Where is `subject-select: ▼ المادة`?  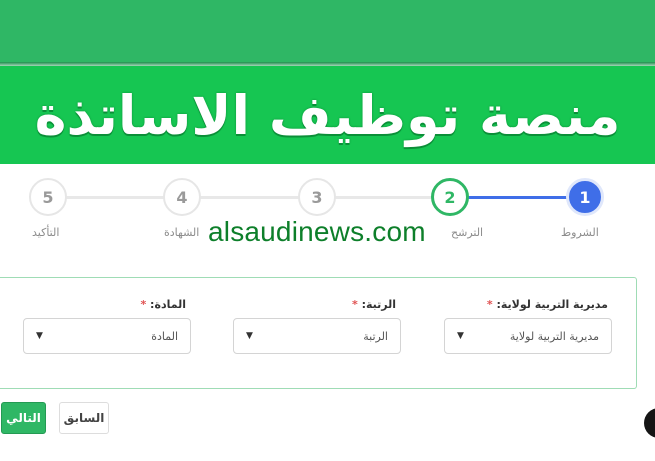
subject-select: ▼ المادة is located at coordinates (107, 336).